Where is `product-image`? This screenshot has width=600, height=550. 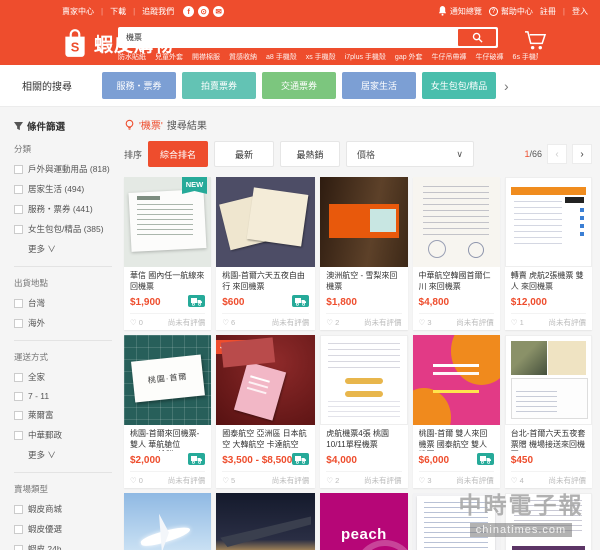
product-image is located at coordinates (456, 521).